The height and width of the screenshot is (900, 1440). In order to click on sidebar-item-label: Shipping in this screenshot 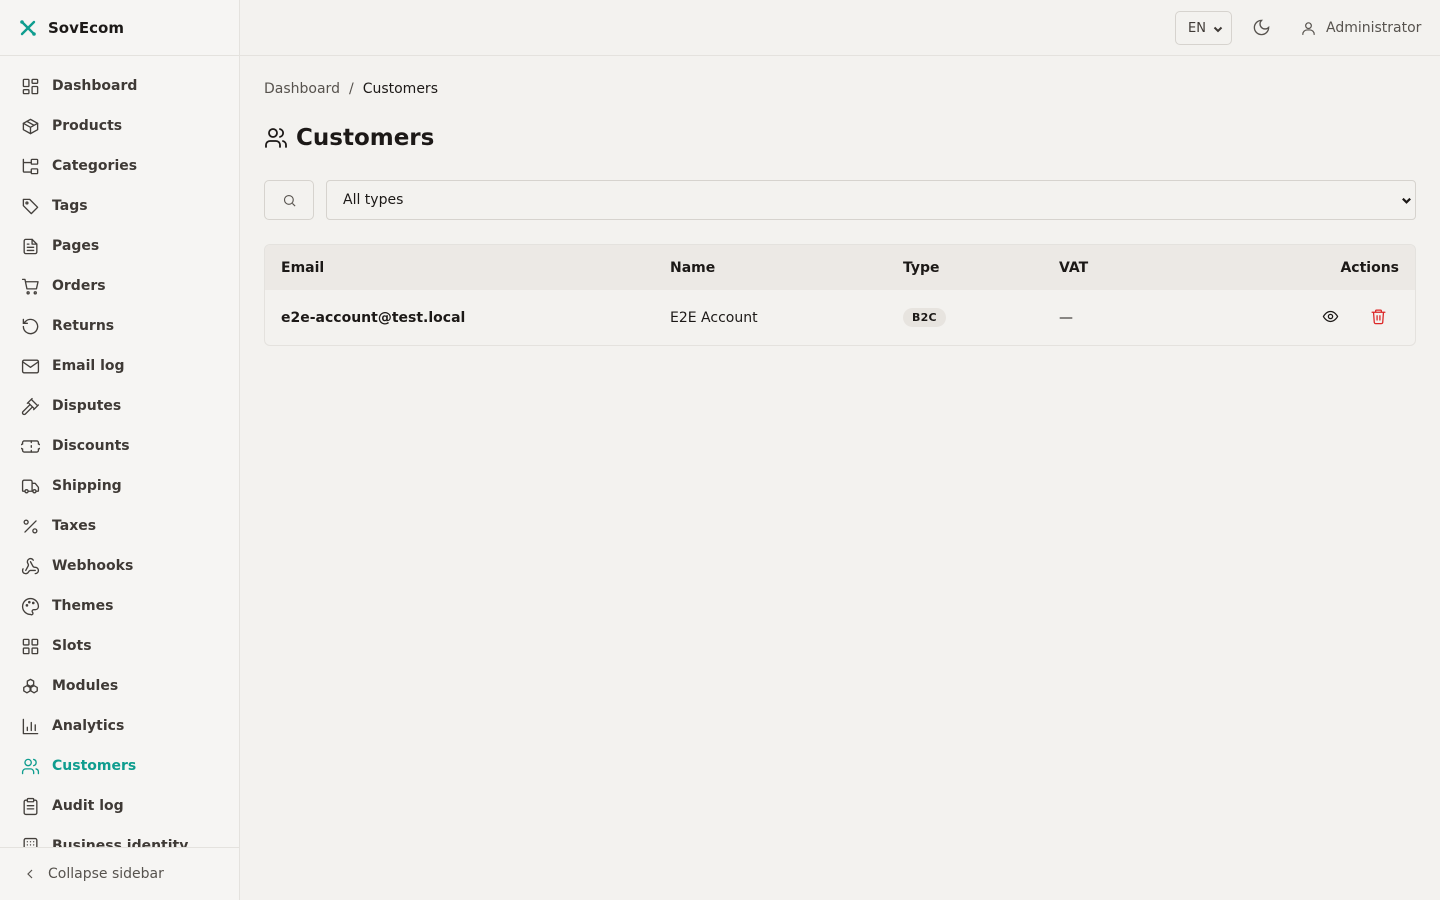, I will do `click(87, 486)`.